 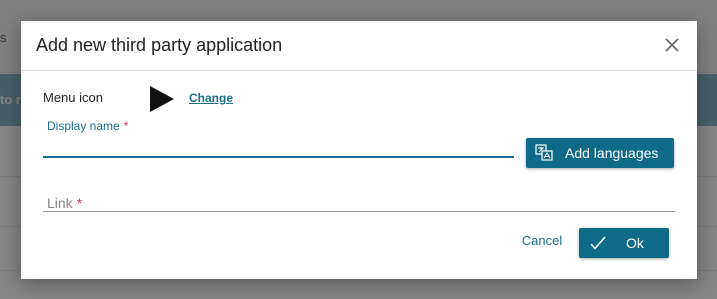 What do you see at coordinates (73, 97) in the screenshot?
I see `menu-icon-label: Menu icon` at bounding box center [73, 97].